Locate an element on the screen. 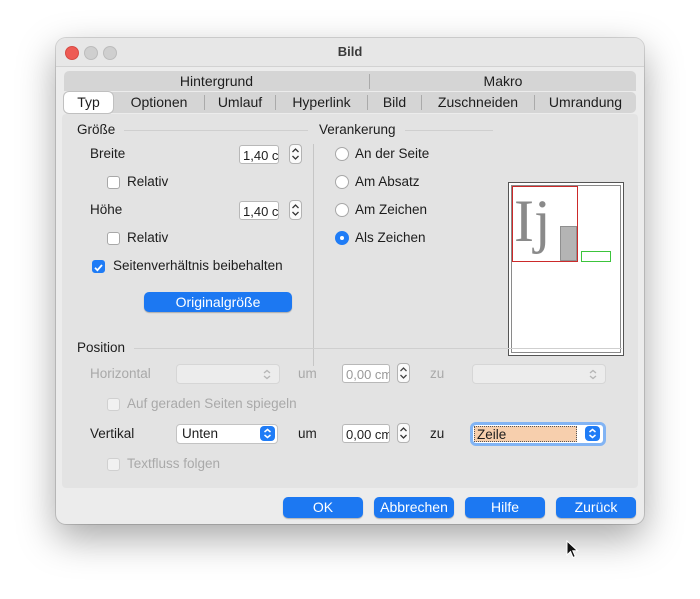 The image size is (700, 599). horizontal-zu-select is located at coordinates (539, 374).